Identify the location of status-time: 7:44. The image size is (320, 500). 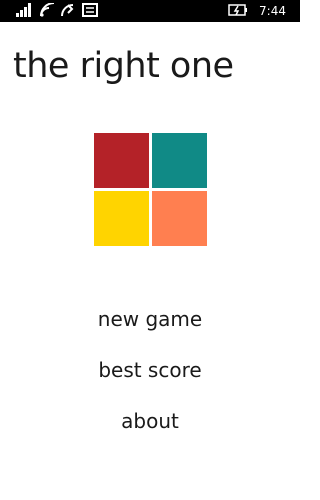
(272, 11).